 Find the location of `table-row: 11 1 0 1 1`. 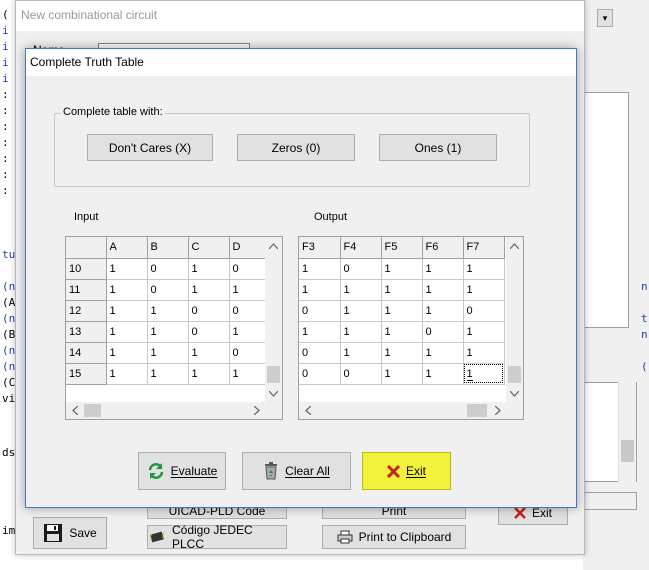

table-row: 11 1 0 1 1 is located at coordinates (168, 290).